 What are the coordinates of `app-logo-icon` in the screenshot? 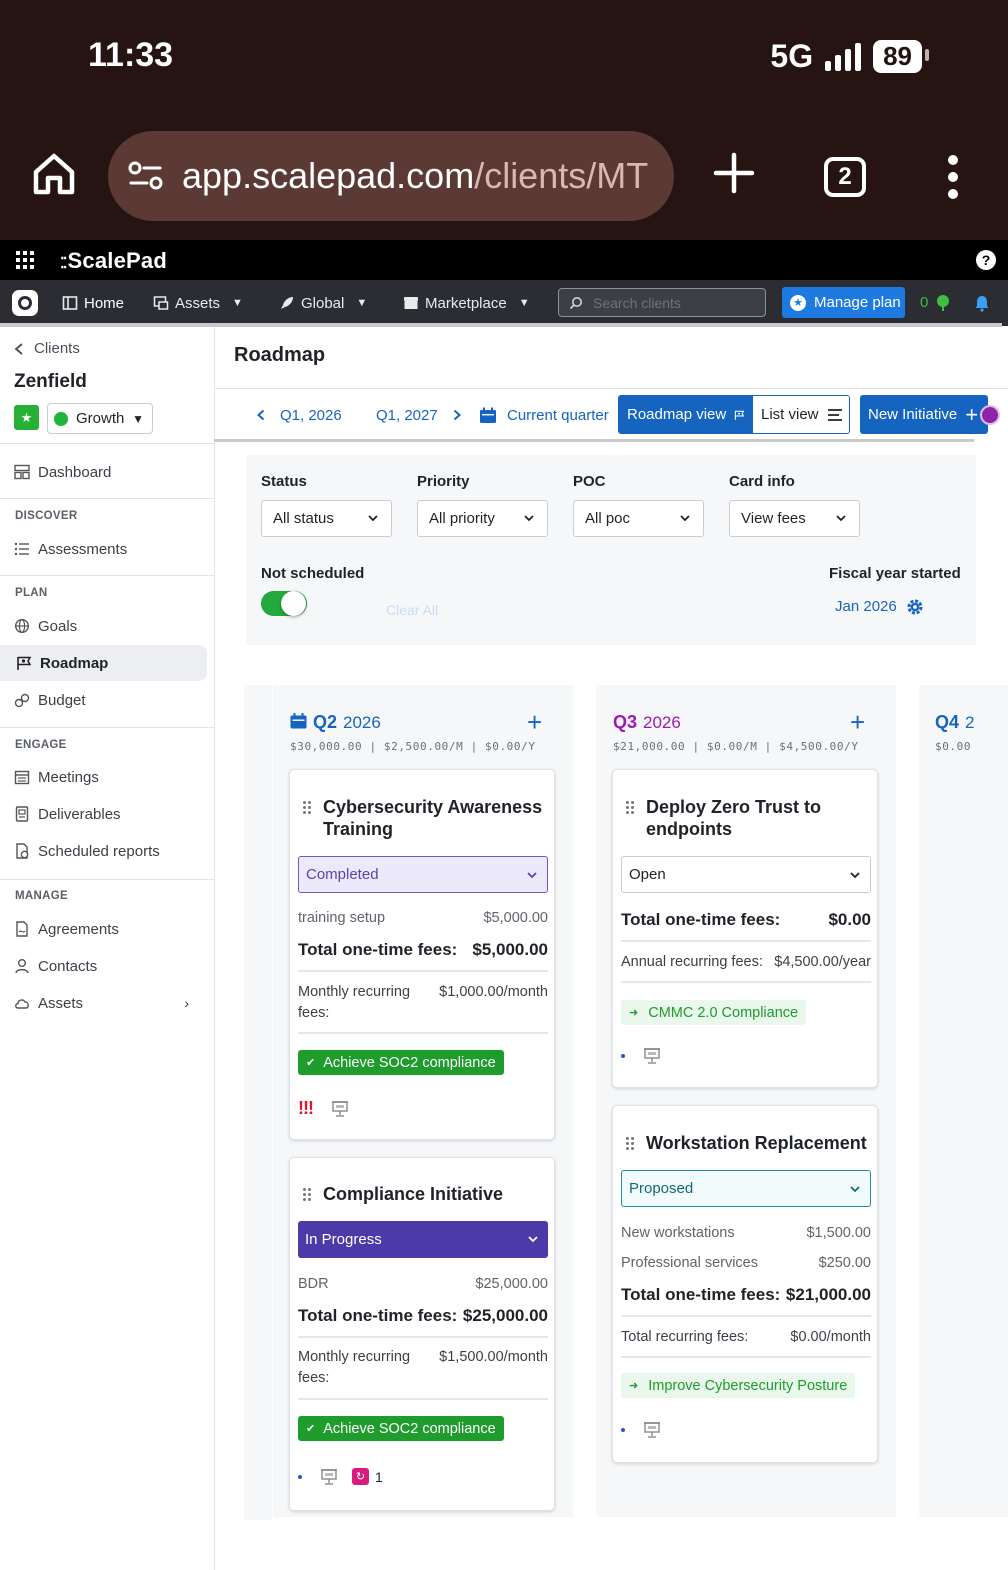 It's located at (25, 303).